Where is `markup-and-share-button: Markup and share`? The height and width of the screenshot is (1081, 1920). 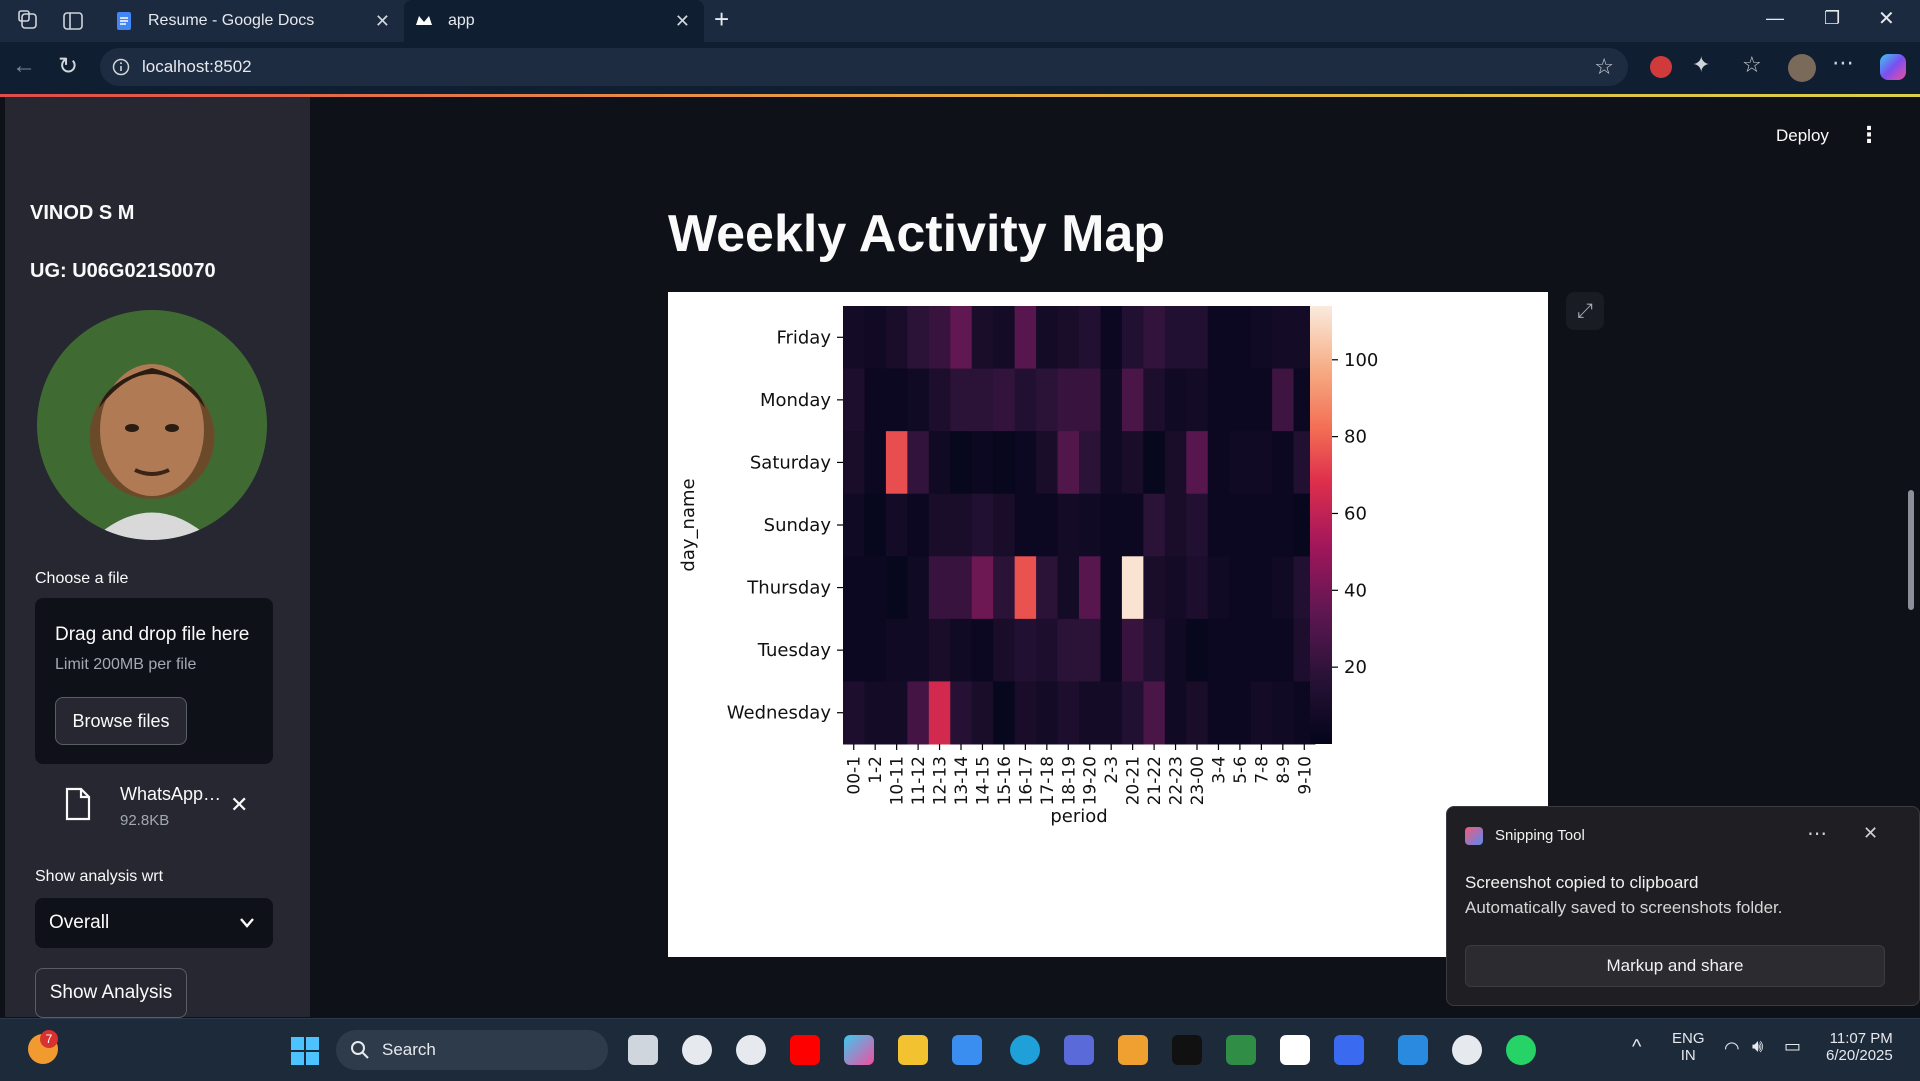
markup-and-share-button: Markup and share is located at coordinates (1675, 966).